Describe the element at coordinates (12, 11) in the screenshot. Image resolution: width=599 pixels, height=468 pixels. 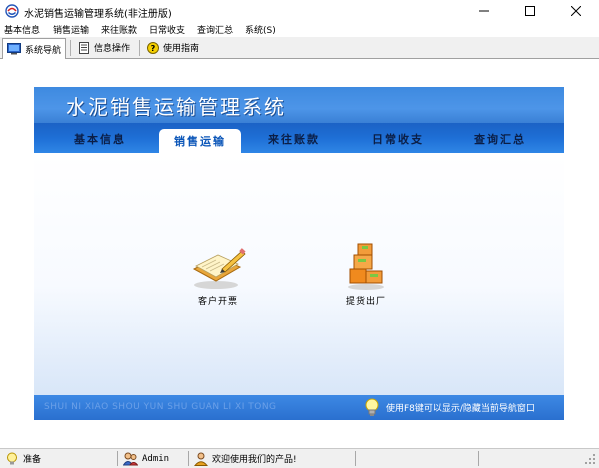
I see `app-logo-icon` at that location.